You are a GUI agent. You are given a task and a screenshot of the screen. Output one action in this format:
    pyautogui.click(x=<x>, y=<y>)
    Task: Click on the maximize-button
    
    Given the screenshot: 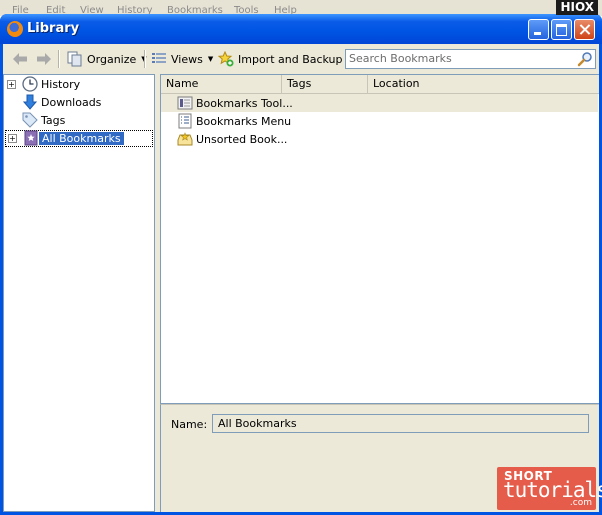 What is the action you would take?
    pyautogui.click(x=561, y=29)
    